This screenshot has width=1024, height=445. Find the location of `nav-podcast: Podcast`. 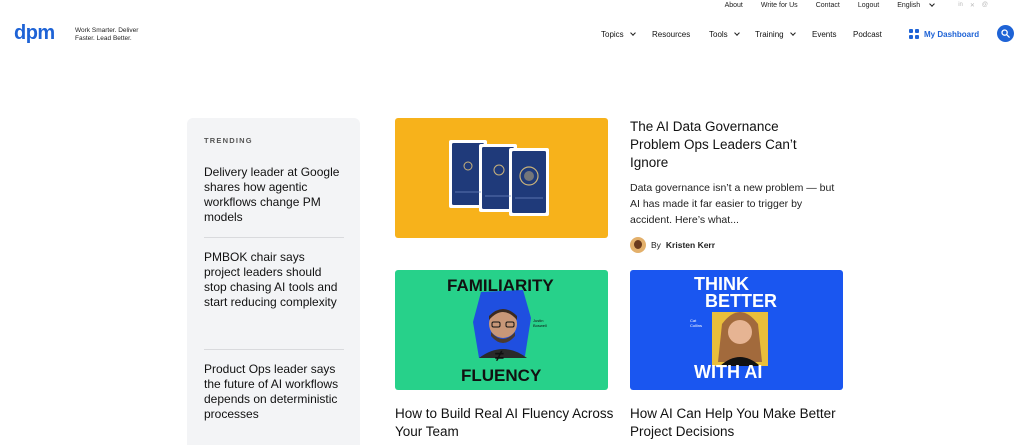

nav-podcast: Podcast is located at coordinates (867, 34).